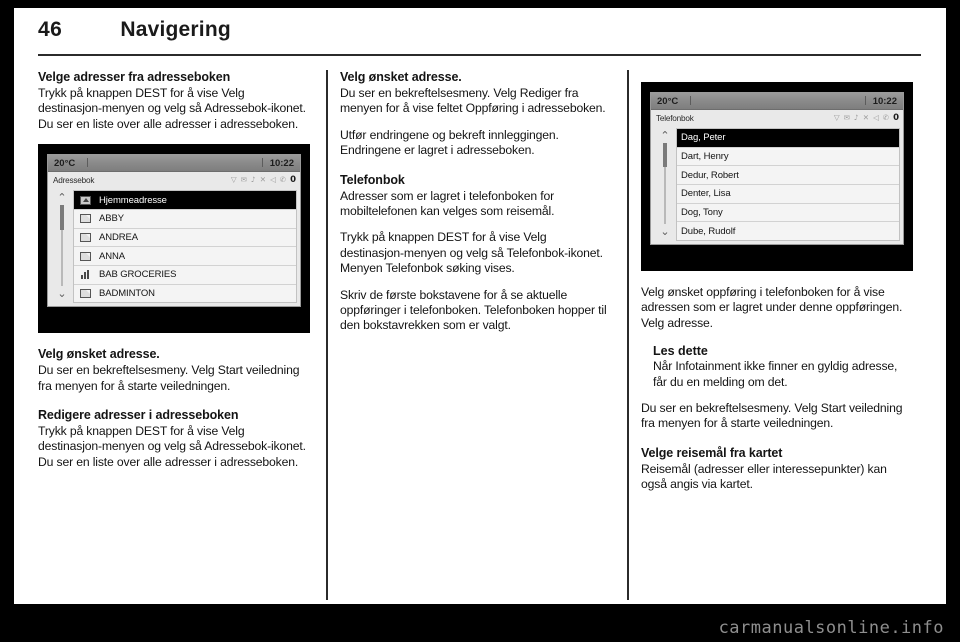 The image size is (960, 642). I want to click on list-item-label: ANDREA, so click(118, 237).